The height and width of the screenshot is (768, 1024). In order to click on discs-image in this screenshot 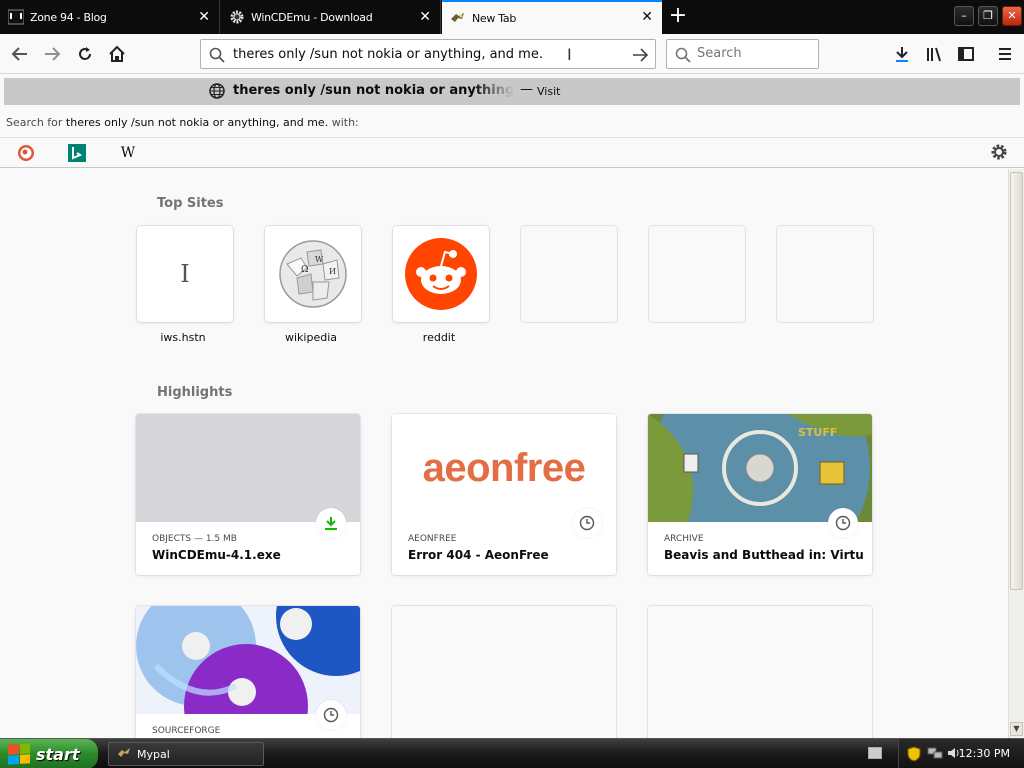, I will do `click(248, 672)`.